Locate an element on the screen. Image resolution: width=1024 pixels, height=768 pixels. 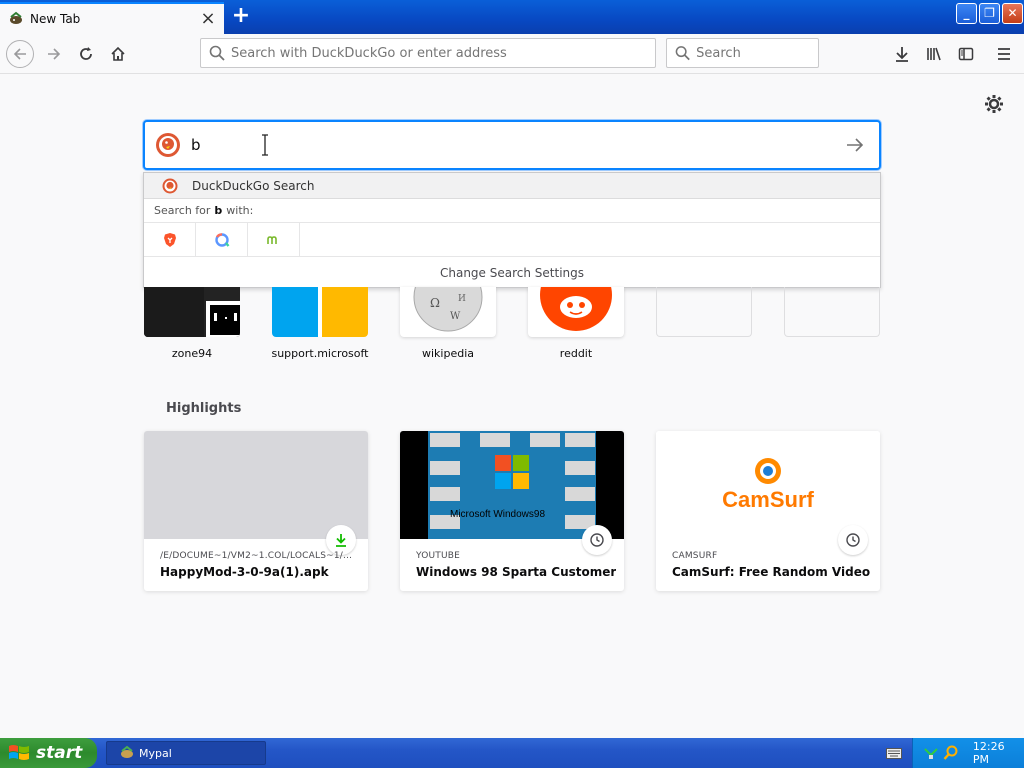
home-icon is located at coordinates (118, 54).